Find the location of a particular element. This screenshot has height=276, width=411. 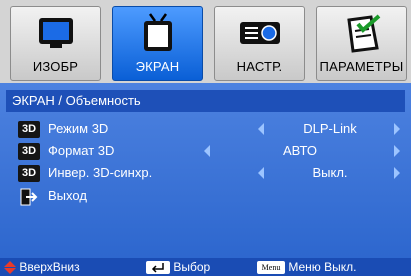

menu-hint: Menu Меню Выкл. is located at coordinates (307, 267).